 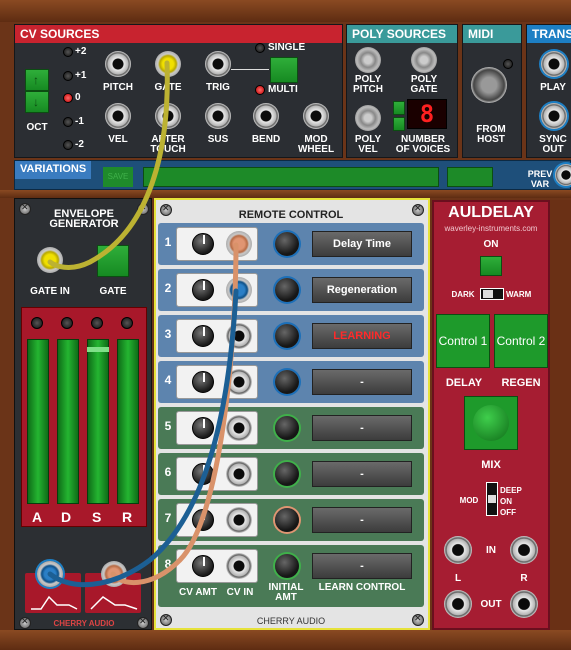 I want to click on control-1-knob: Control 1, so click(x=463, y=341).